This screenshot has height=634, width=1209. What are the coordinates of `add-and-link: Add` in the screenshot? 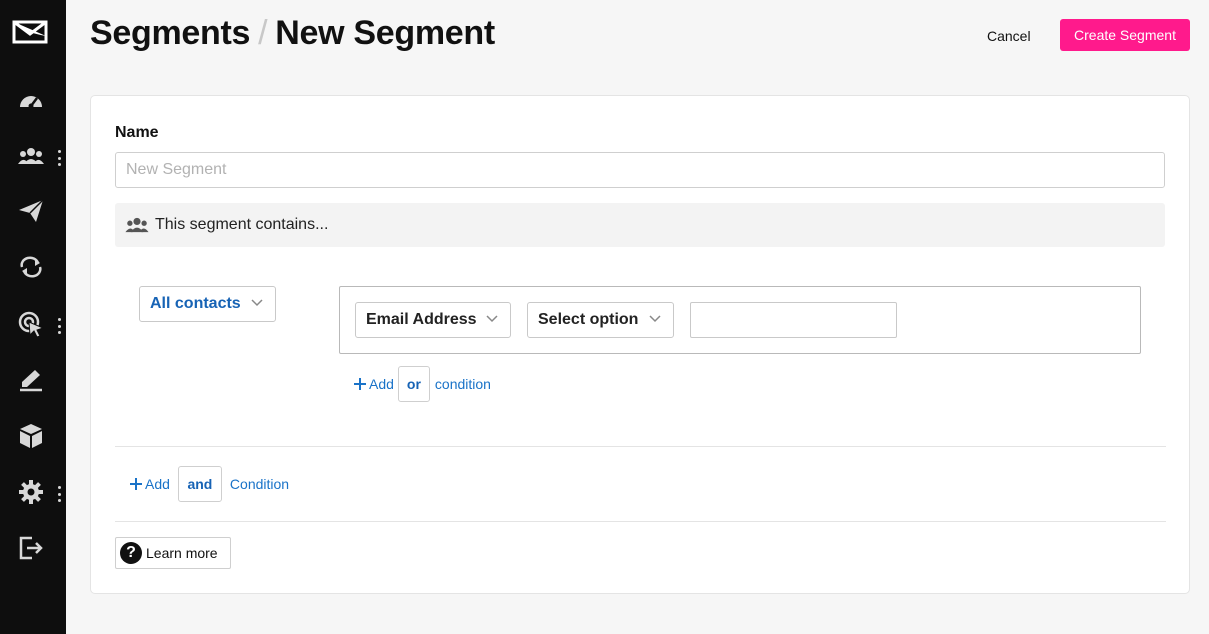 It's located at (149, 484).